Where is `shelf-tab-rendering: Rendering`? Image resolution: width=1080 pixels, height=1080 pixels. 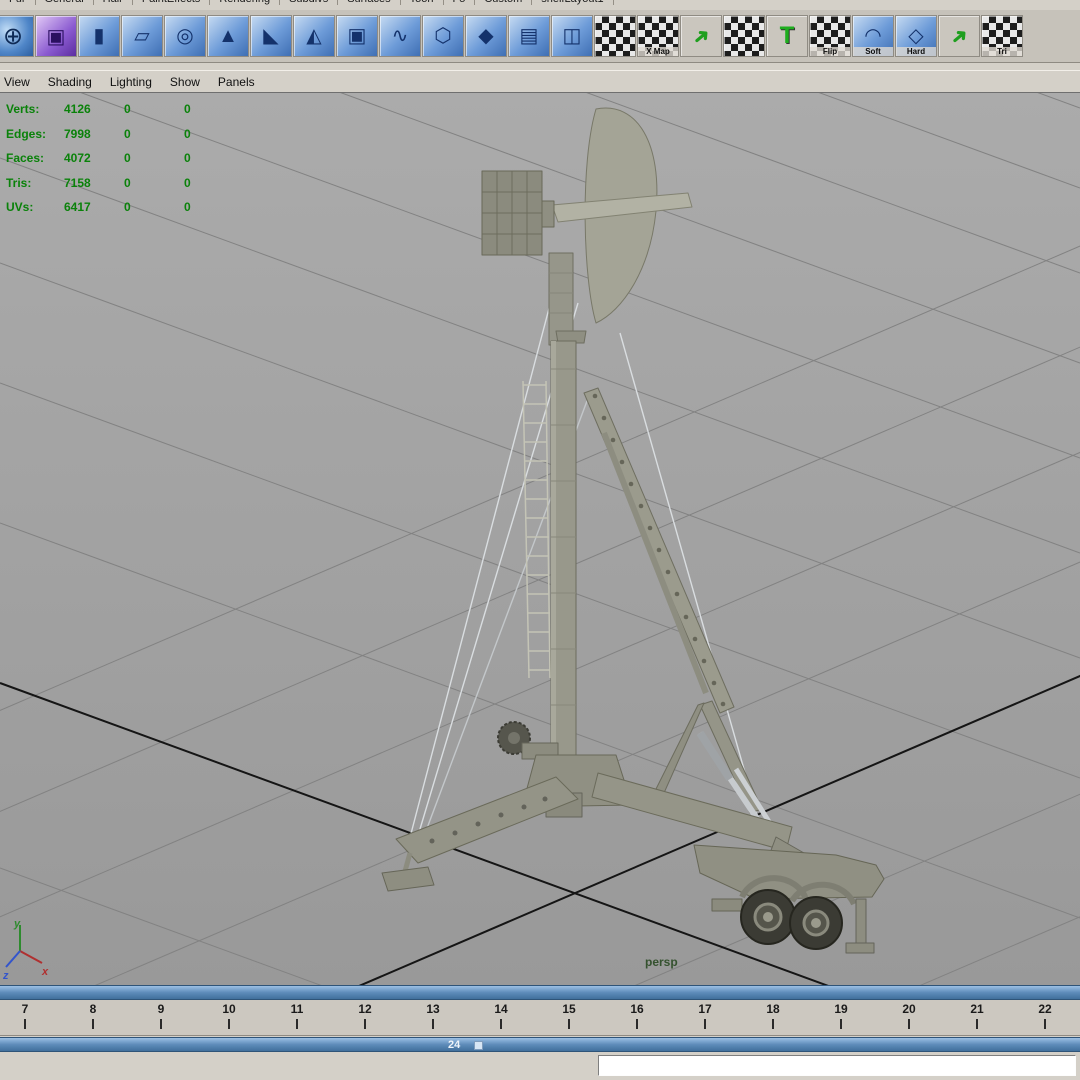 shelf-tab-rendering: Rendering is located at coordinates (245, 2).